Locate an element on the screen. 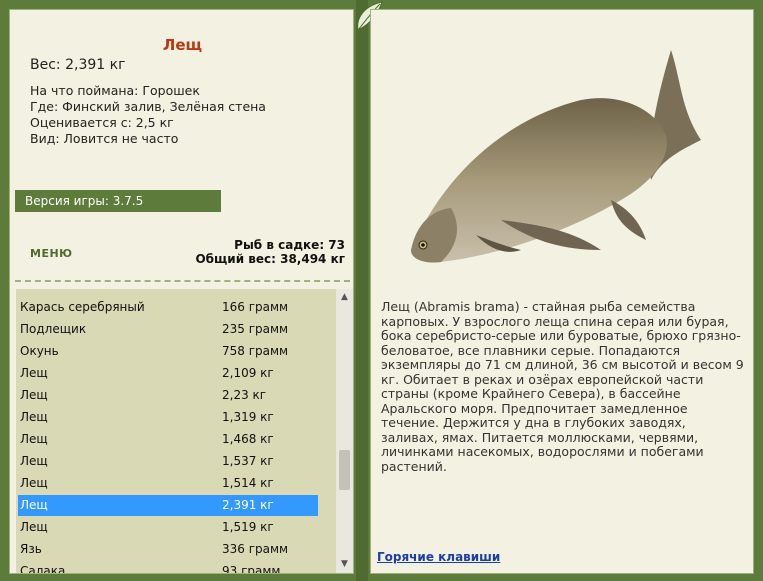  fish-weight: Вес: 2,391 кг is located at coordinates (78, 65).